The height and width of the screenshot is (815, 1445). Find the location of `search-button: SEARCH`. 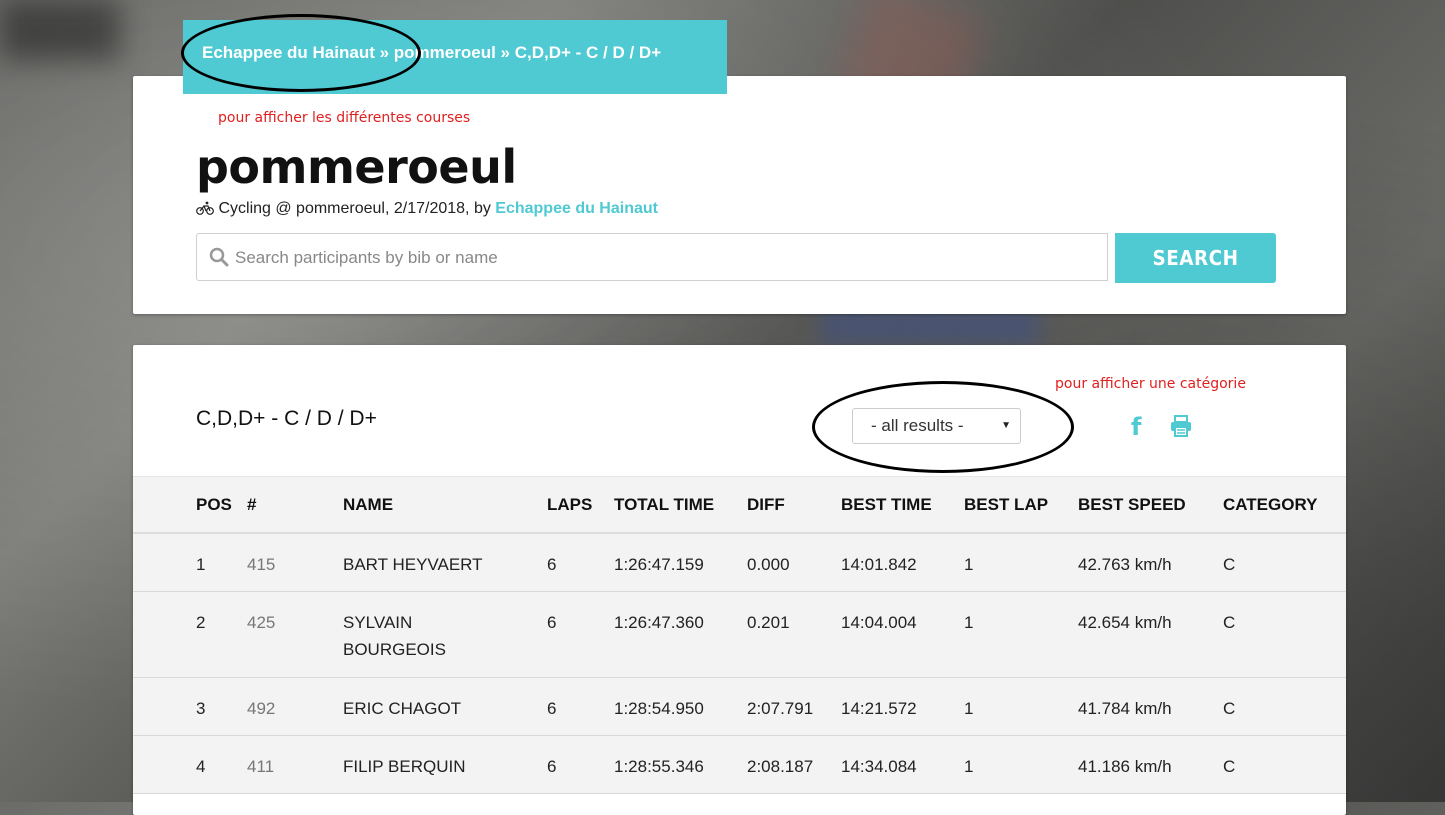

search-button: SEARCH is located at coordinates (1195, 258).